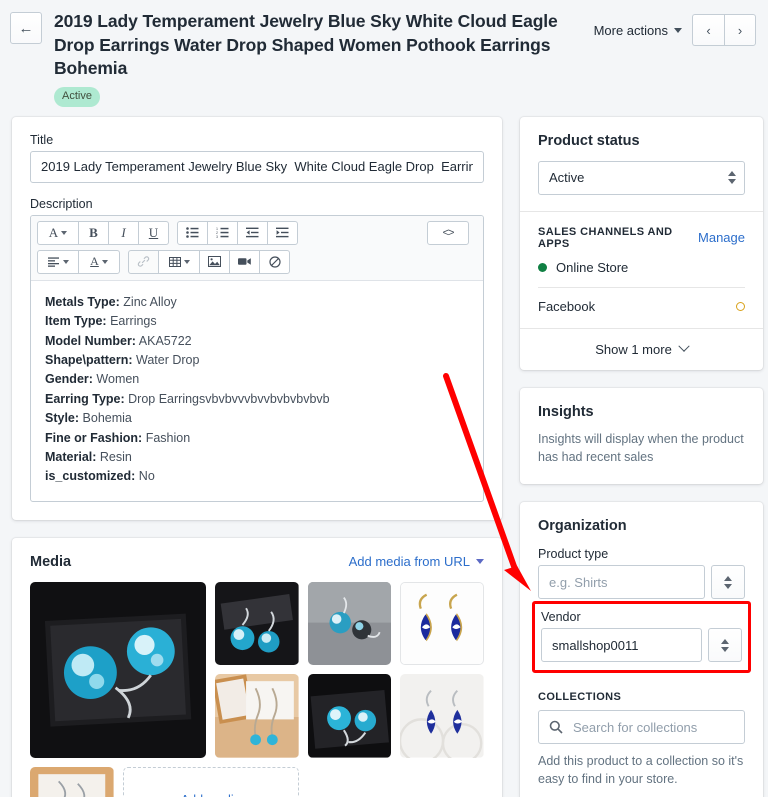 This screenshot has height=797, width=768. What do you see at coordinates (633, 349) in the screenshot?
I see `show-more-label: Show 1 more` at bounding box center [633, 349].